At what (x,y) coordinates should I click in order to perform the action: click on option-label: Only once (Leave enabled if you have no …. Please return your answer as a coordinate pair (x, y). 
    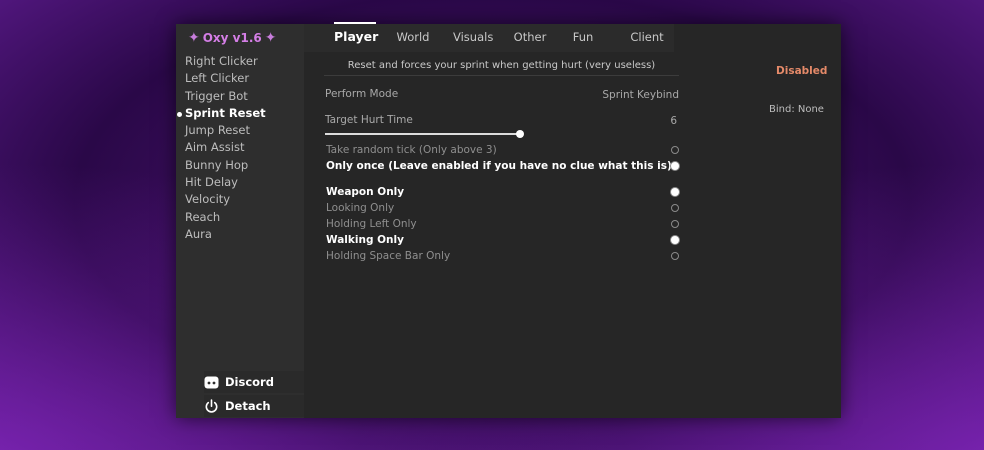
    Looking at the image, I should click on (499, 166).